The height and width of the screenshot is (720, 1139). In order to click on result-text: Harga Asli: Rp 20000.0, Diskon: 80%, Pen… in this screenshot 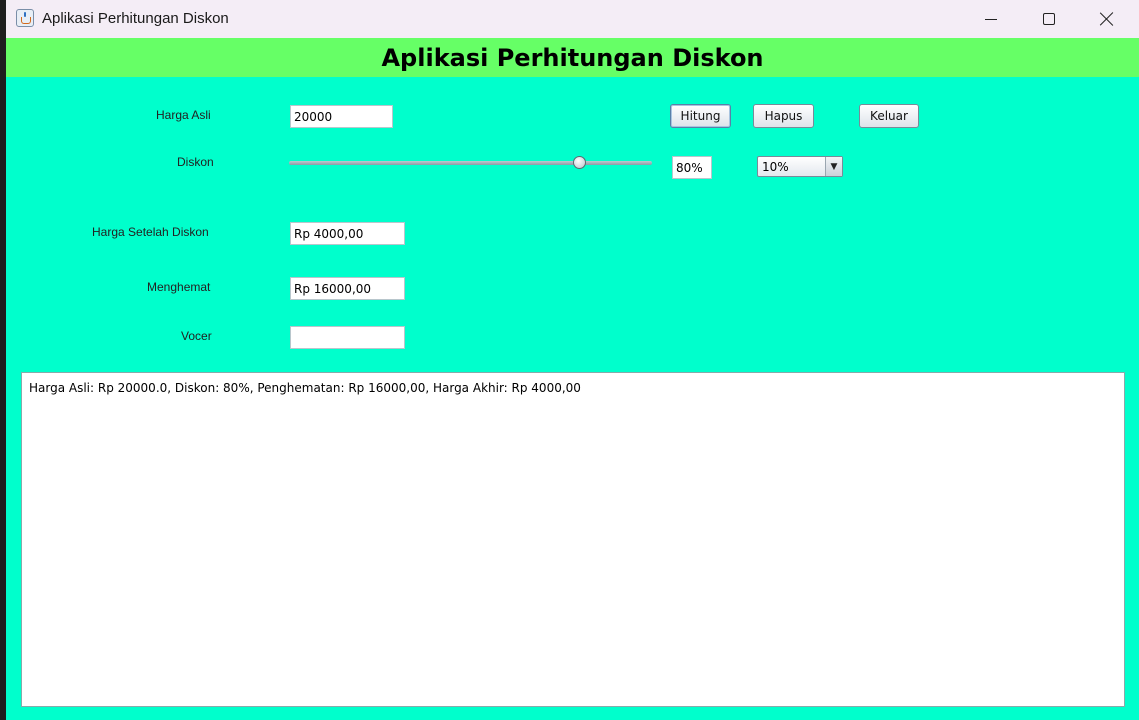, I will do `click(305, 388)`.